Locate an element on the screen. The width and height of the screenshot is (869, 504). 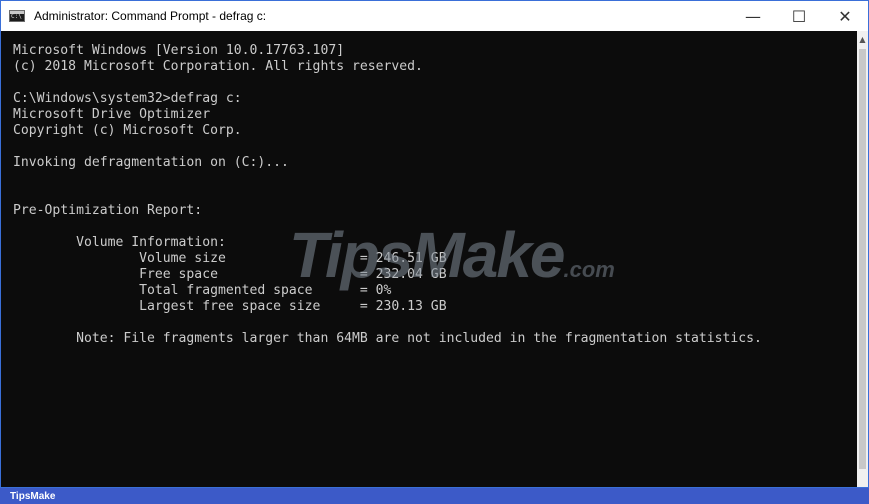
minimize-button: — is located at coordinates (753, 16).